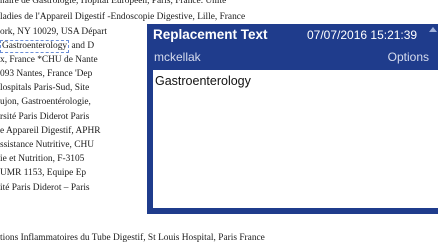 This screenshot has width=438, height=245. What do you see at coordinates (203, 81) in the screenshot?
I see `replacement-text-content: Gastroenterology` at bounding box center [203, 81].